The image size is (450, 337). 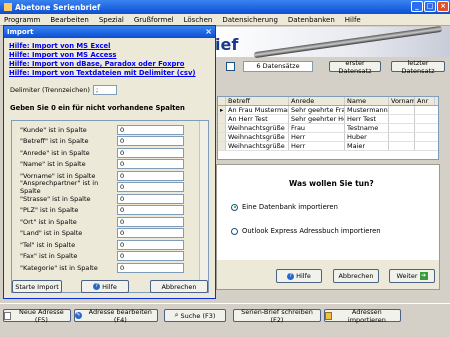 What do you see at coordinates (102, 234) in the screenshot?
I see `column-mapping-row: "Land" ist in Spalte 0` at bounding box center [102, 234].